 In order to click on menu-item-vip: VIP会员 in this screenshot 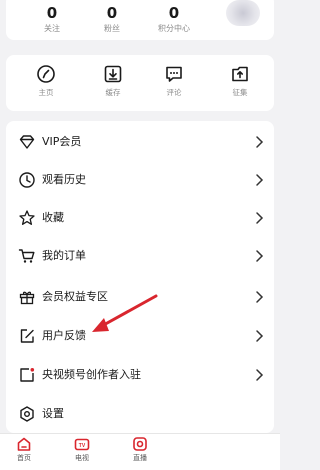, I will do `click(140, 142)`.